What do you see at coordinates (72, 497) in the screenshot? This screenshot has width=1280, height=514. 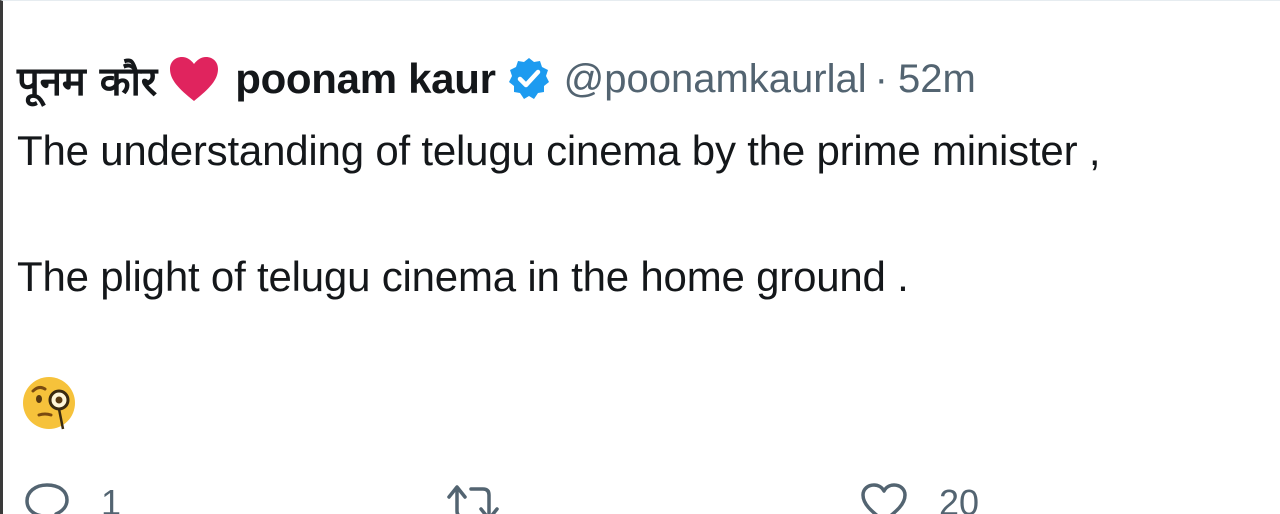 I see `reply-button: 1` at bounding box center [72, 497].